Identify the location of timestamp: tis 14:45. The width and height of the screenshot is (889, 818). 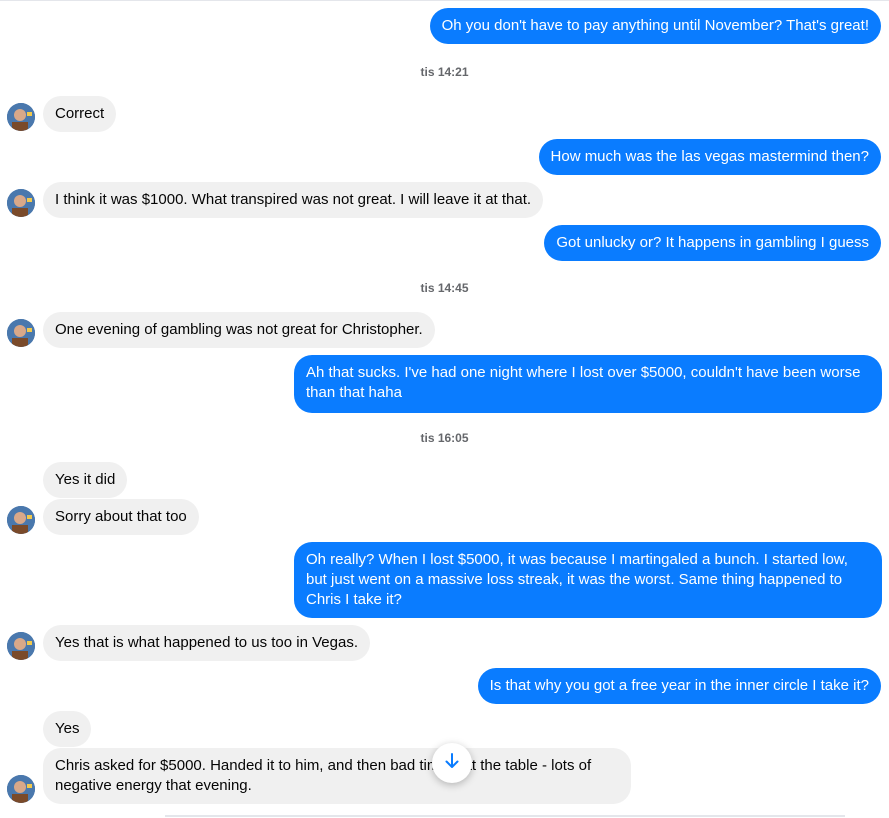
(444, 288).